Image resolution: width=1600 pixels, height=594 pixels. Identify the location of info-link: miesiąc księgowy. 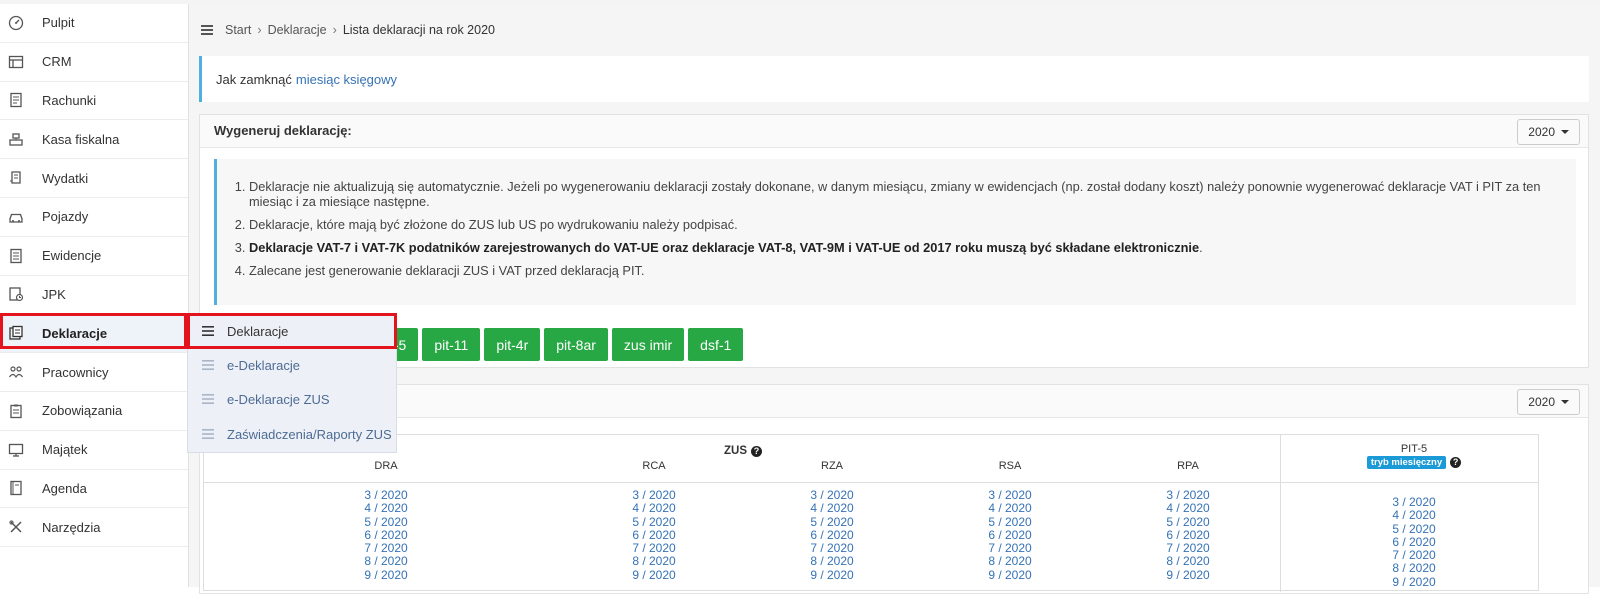
(346, 79).